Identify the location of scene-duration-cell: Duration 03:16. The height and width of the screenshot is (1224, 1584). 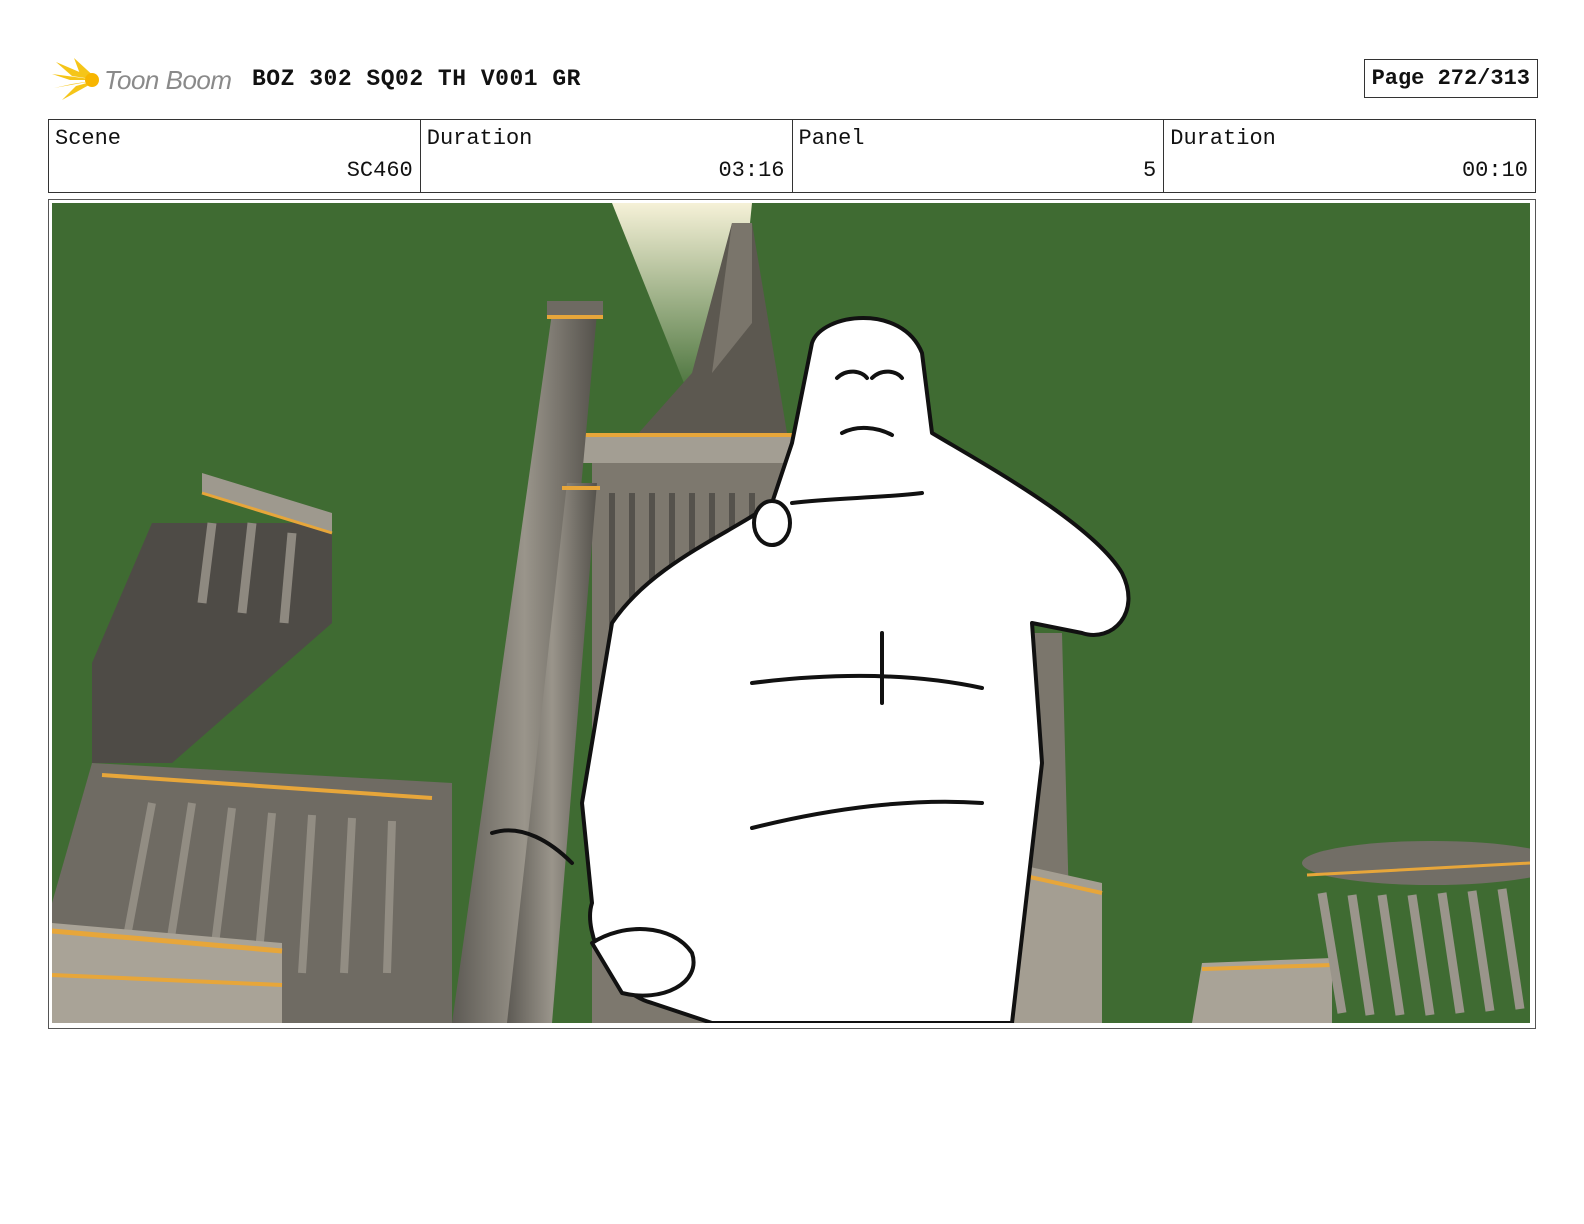
(607, 156).